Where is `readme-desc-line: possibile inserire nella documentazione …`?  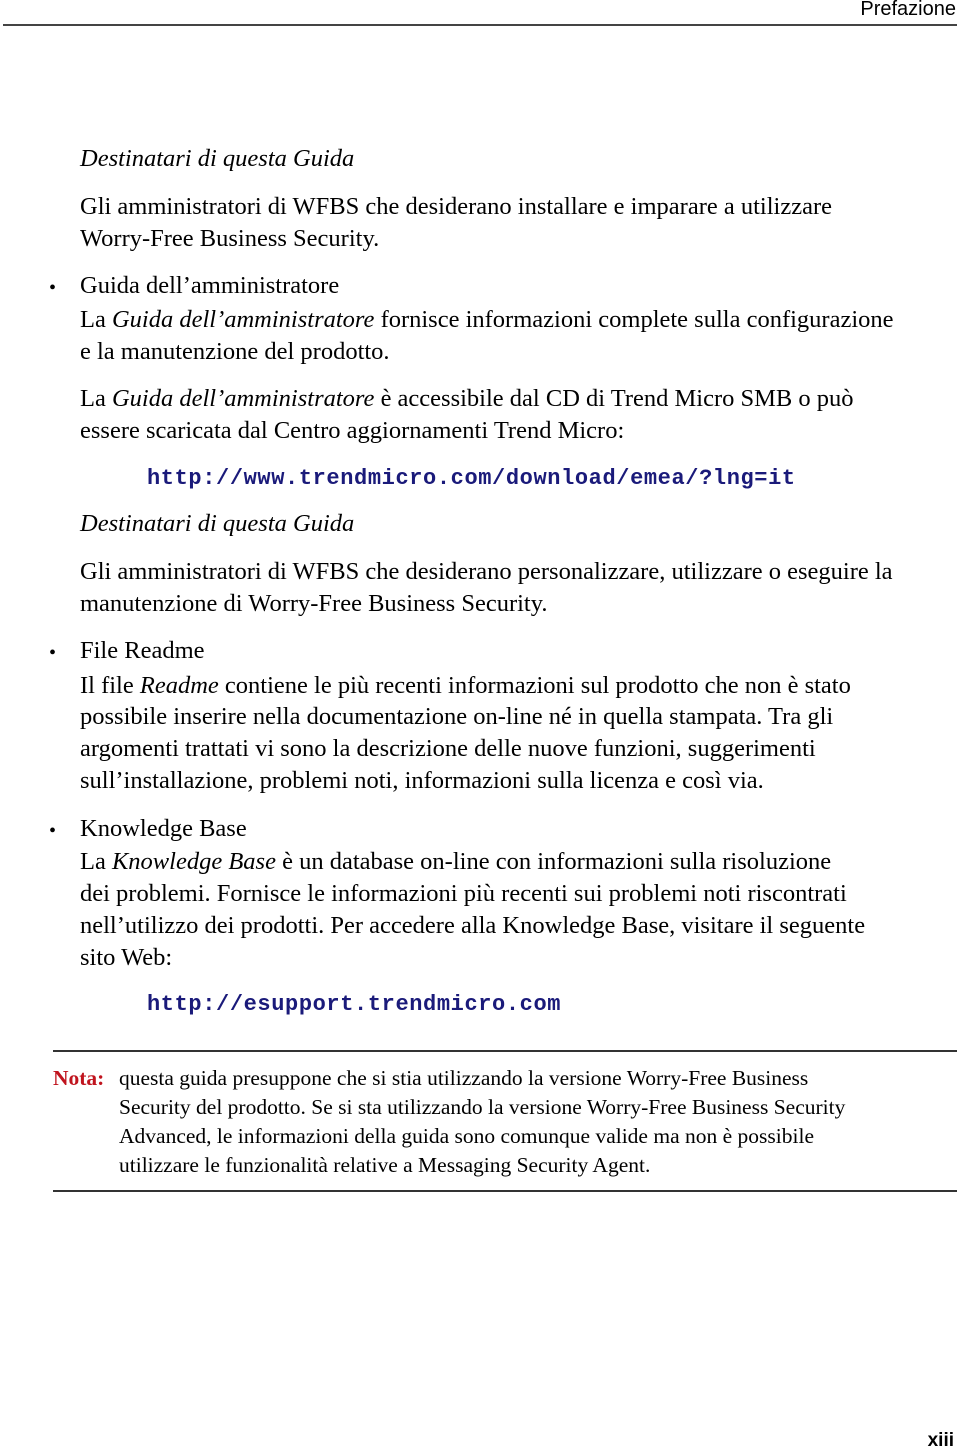 readme-desc-line: possibile inserire nella documentazione … is located at coordinates (457, 716).